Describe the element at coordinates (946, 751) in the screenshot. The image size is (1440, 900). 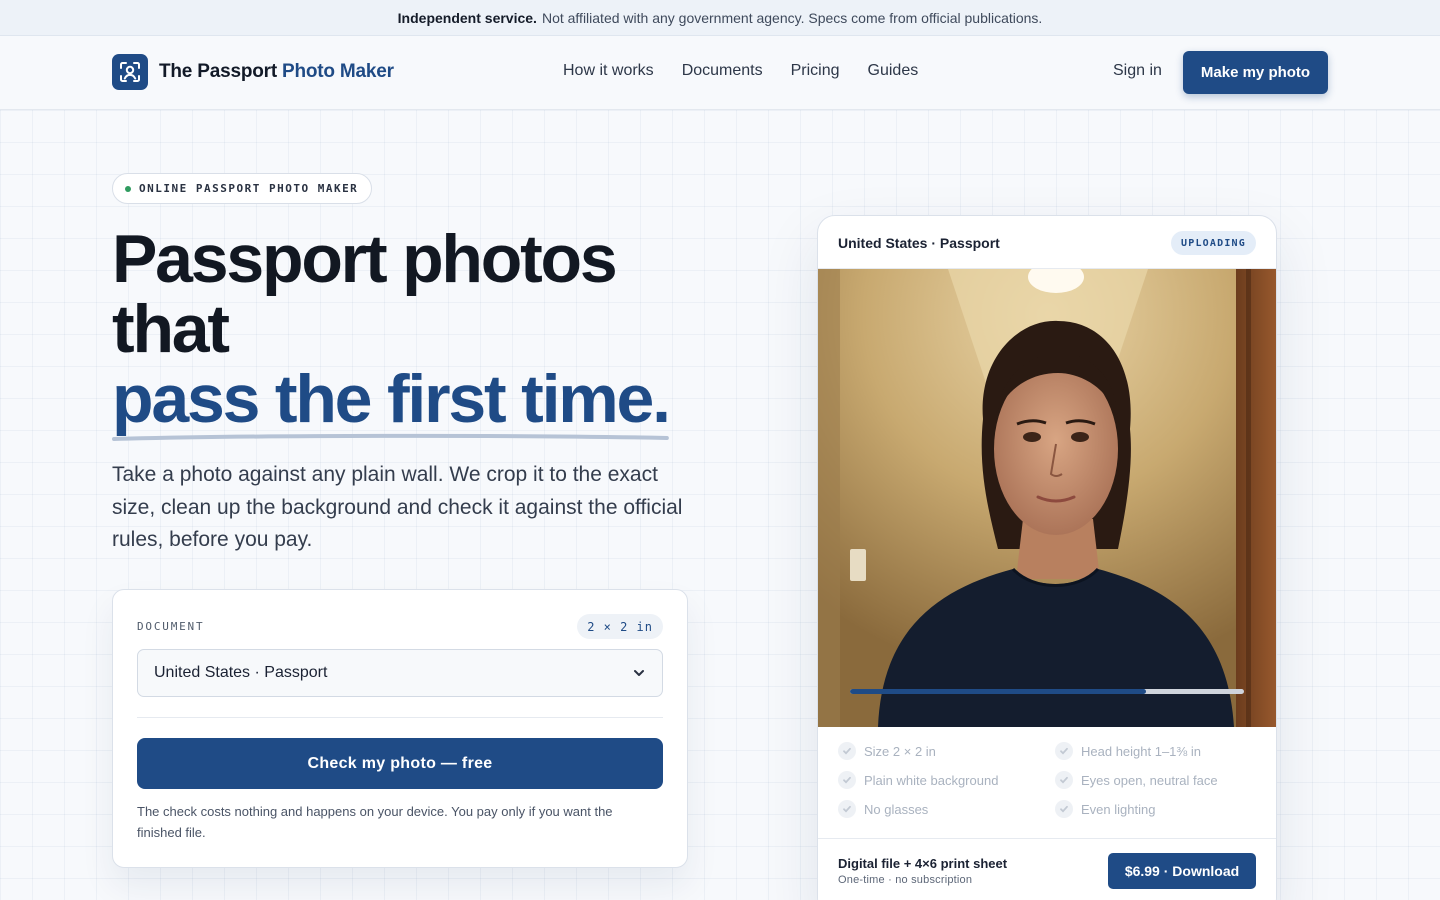
I see `check-item-size: Size 2 × 2 in` at that location.